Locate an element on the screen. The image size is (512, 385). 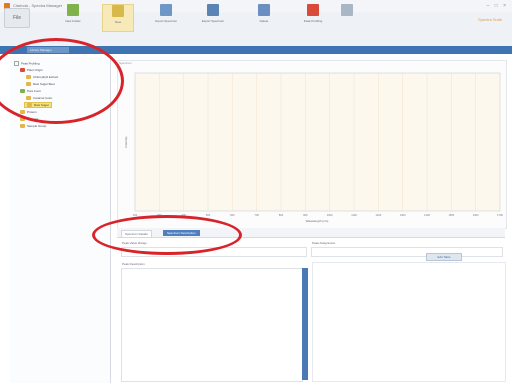
peak-profiling-button: Peak Profiling is located at coordinates (313, 17).